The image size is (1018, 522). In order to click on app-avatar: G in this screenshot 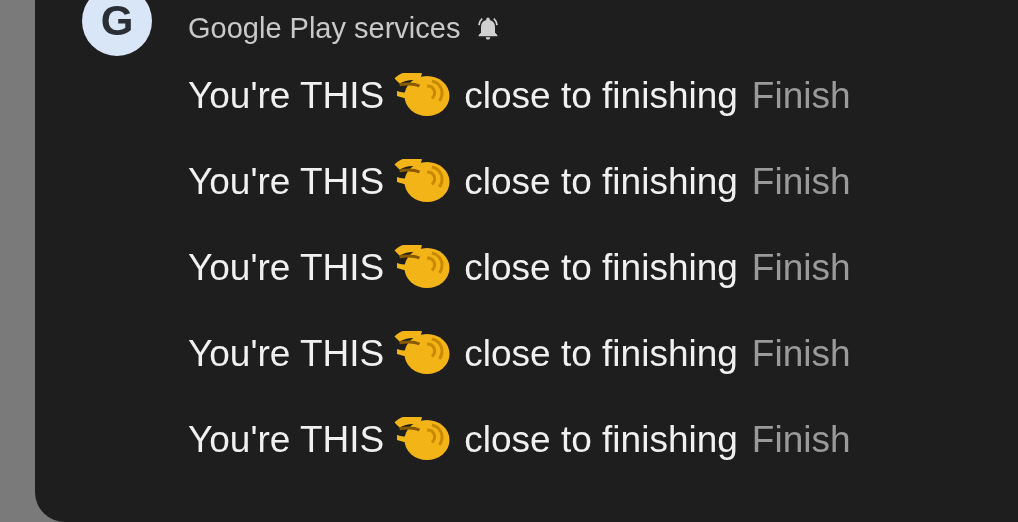, I will do `click(117, 28)`.